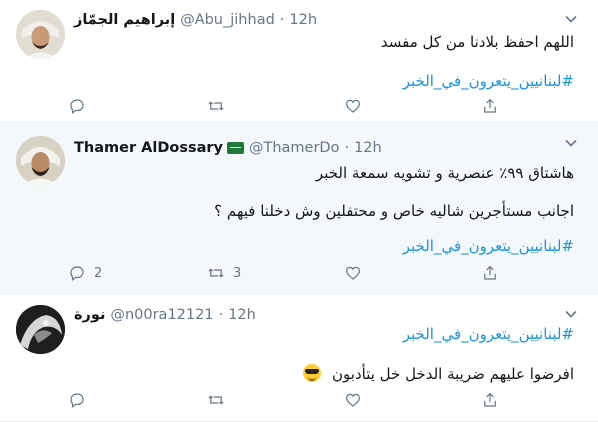  What do you see at coordinates (453, 374) in the screenshot?
I see `tweet-text-line: افرضوا عليهم ضريبة الدخل خل يتأدبون` at bounding box center [453, 374].